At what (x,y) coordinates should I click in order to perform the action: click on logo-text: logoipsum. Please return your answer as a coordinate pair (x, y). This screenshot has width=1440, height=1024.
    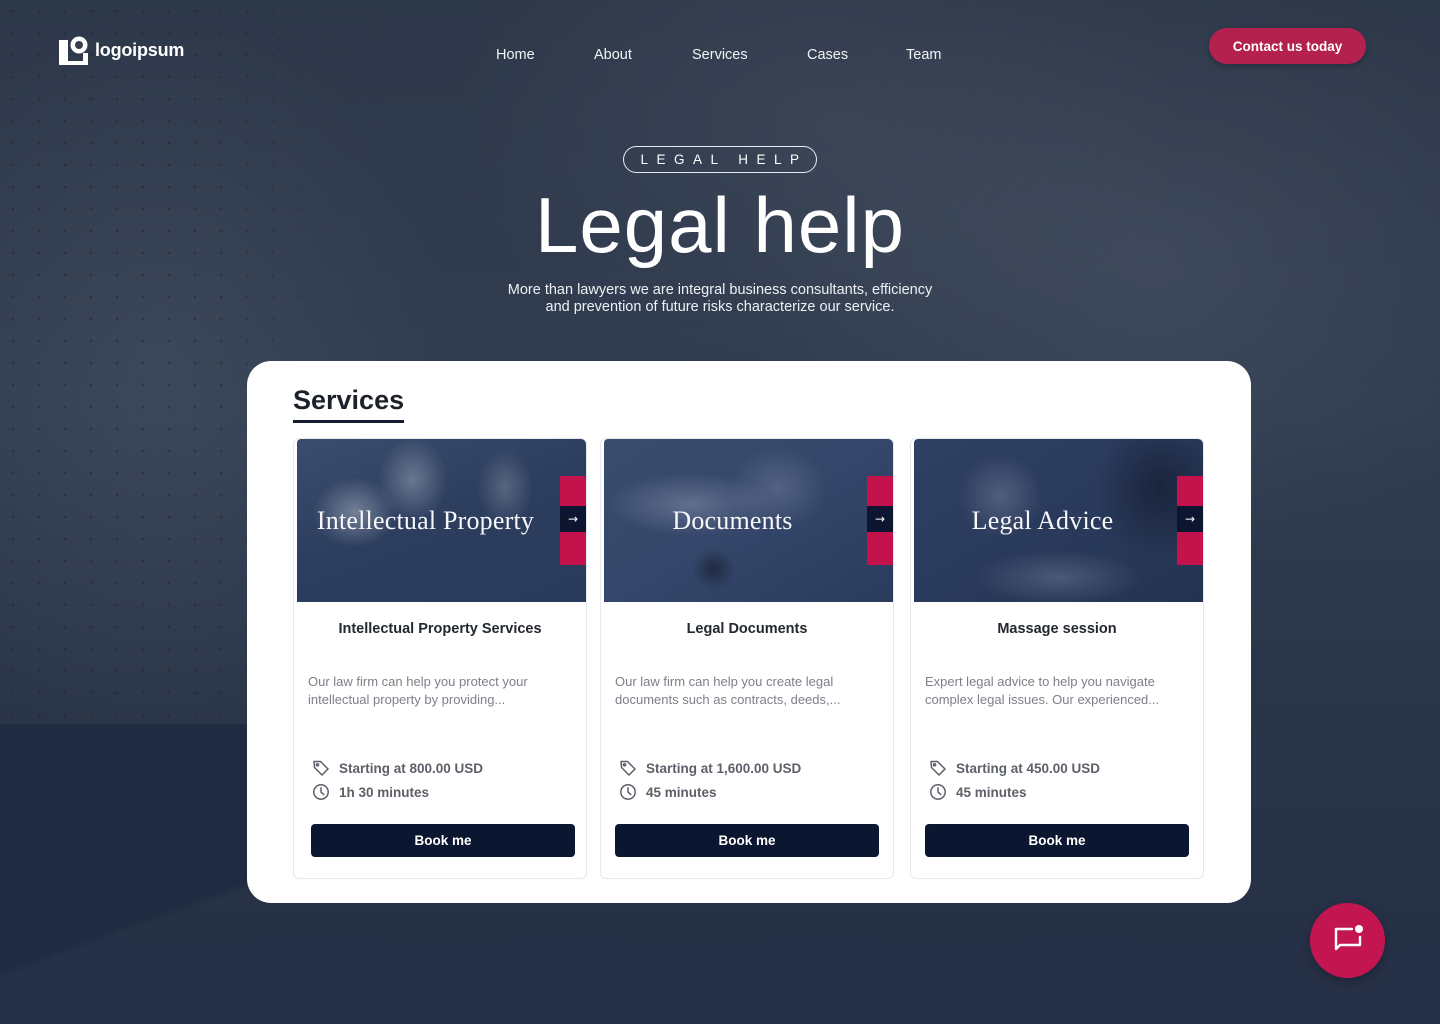
    Looking at the image, I should click on (140, 50).